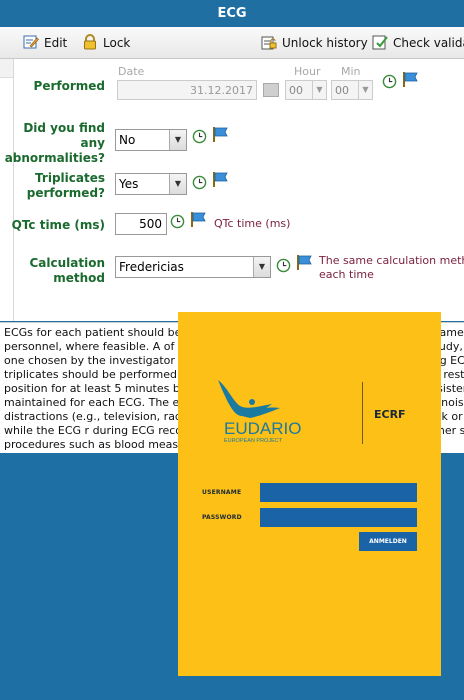 This screenshot has height=700, width=464. What do you see at coordinates (65, 185) in the screenshot?
I see `triplicates-label: Triplicates performed?` at bounding box center [65, 185].